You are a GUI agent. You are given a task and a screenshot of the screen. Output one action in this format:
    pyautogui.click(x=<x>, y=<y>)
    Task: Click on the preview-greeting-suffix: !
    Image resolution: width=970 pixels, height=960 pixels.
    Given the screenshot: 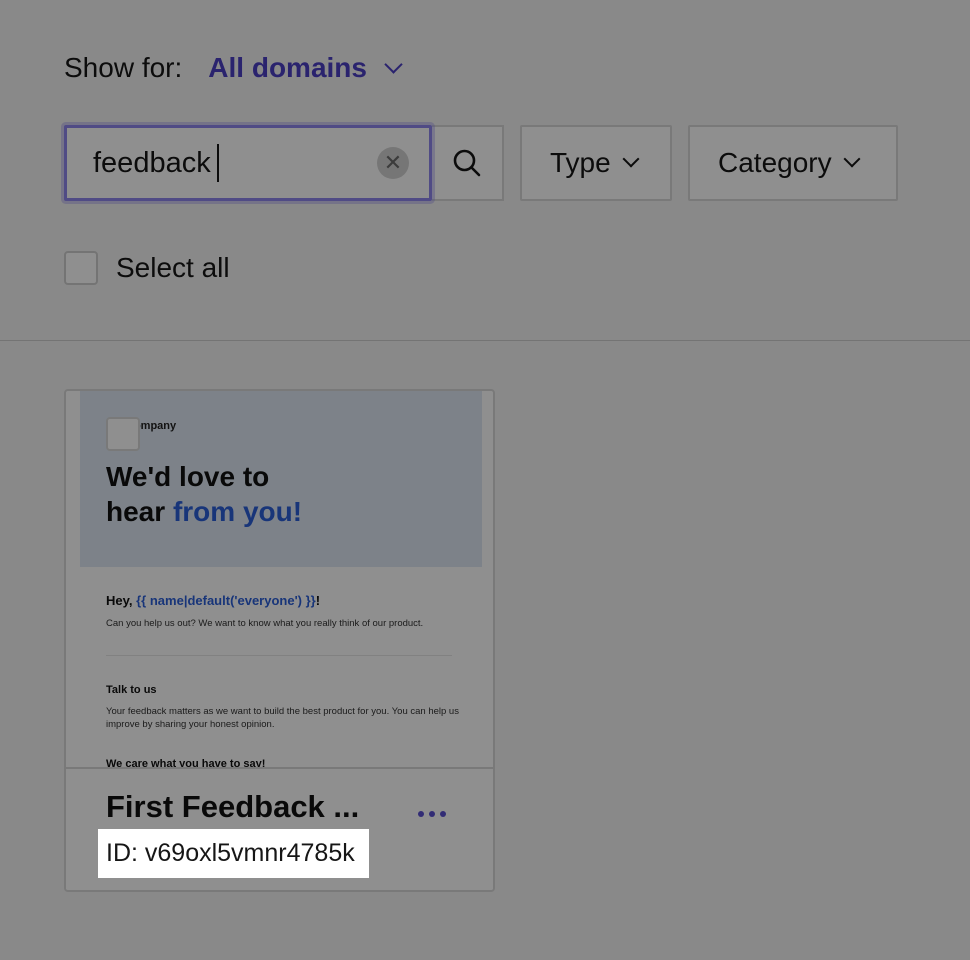 What is the action you would take?
    pyautogui.click(x=318, y=600)
    